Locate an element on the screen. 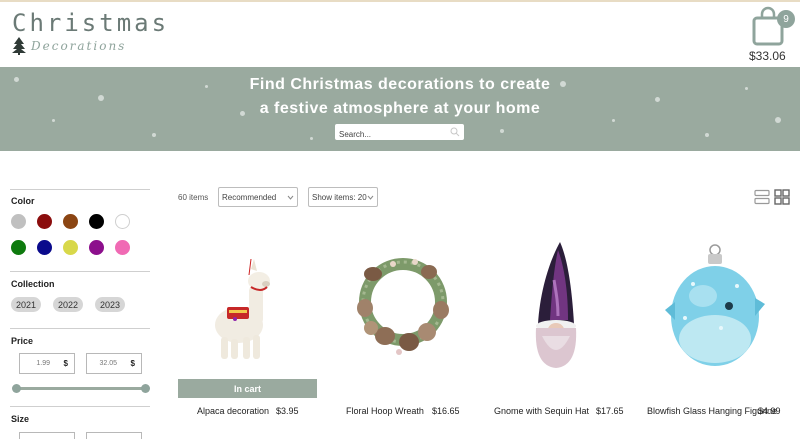 Image resolution: width=800 pixels, height=439 pixels. sort-select: Recommended is located at coordinates (258, 197).